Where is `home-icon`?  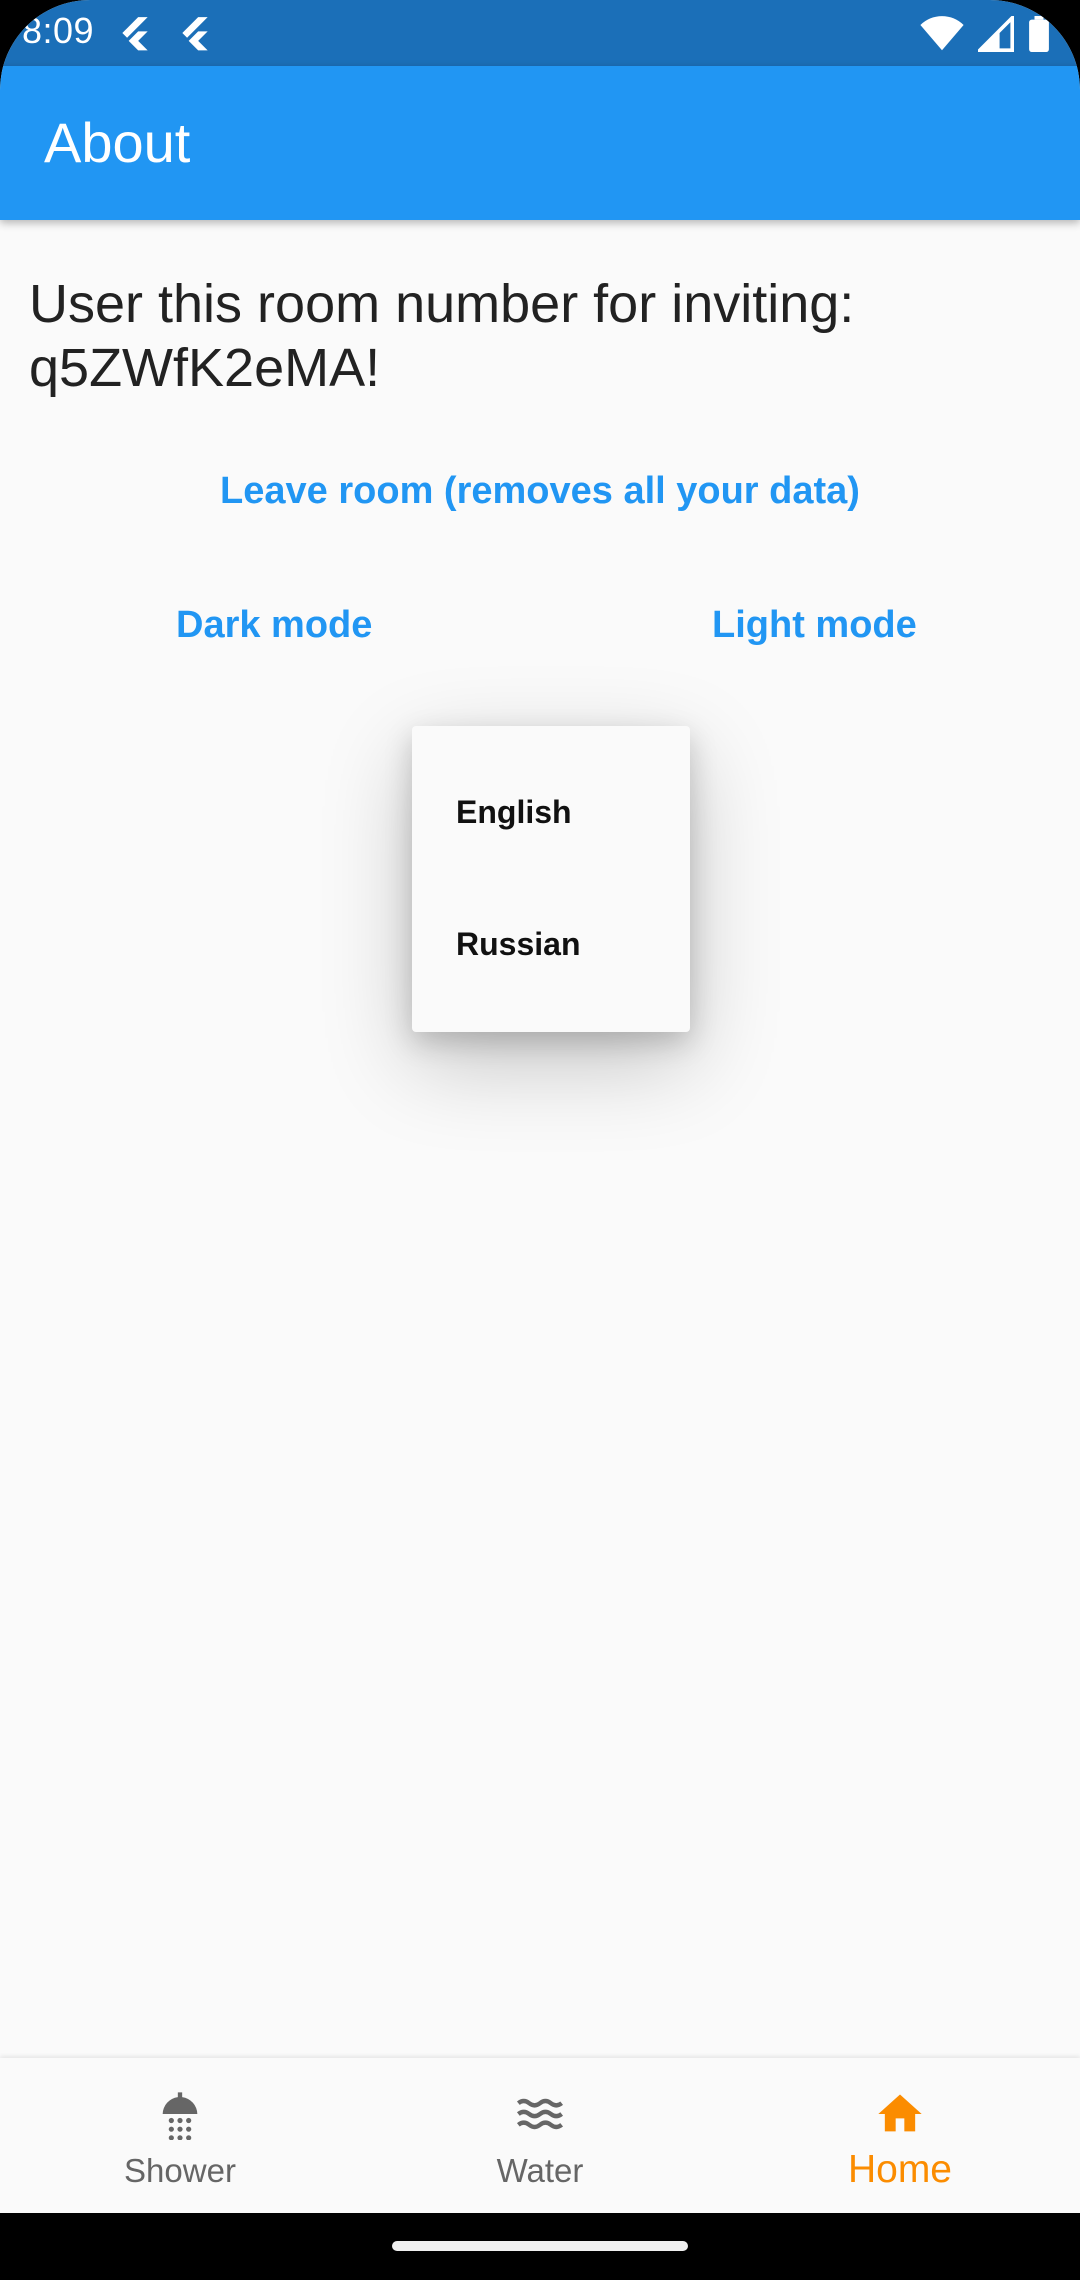
home-icon is located at coordinates (900, 2113).